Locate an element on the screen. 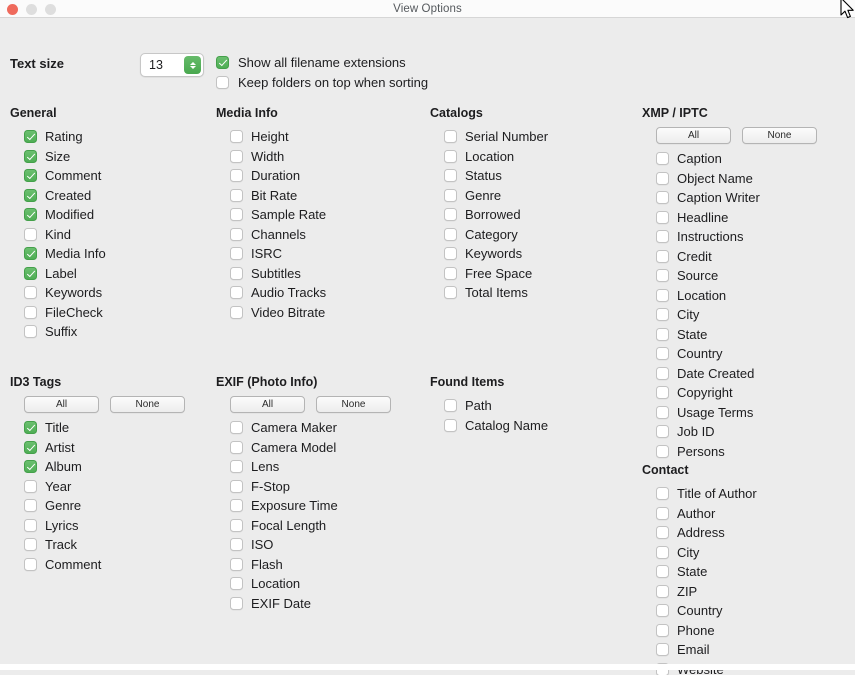  checkbox-row: Status is located at coordinates (496, 176).